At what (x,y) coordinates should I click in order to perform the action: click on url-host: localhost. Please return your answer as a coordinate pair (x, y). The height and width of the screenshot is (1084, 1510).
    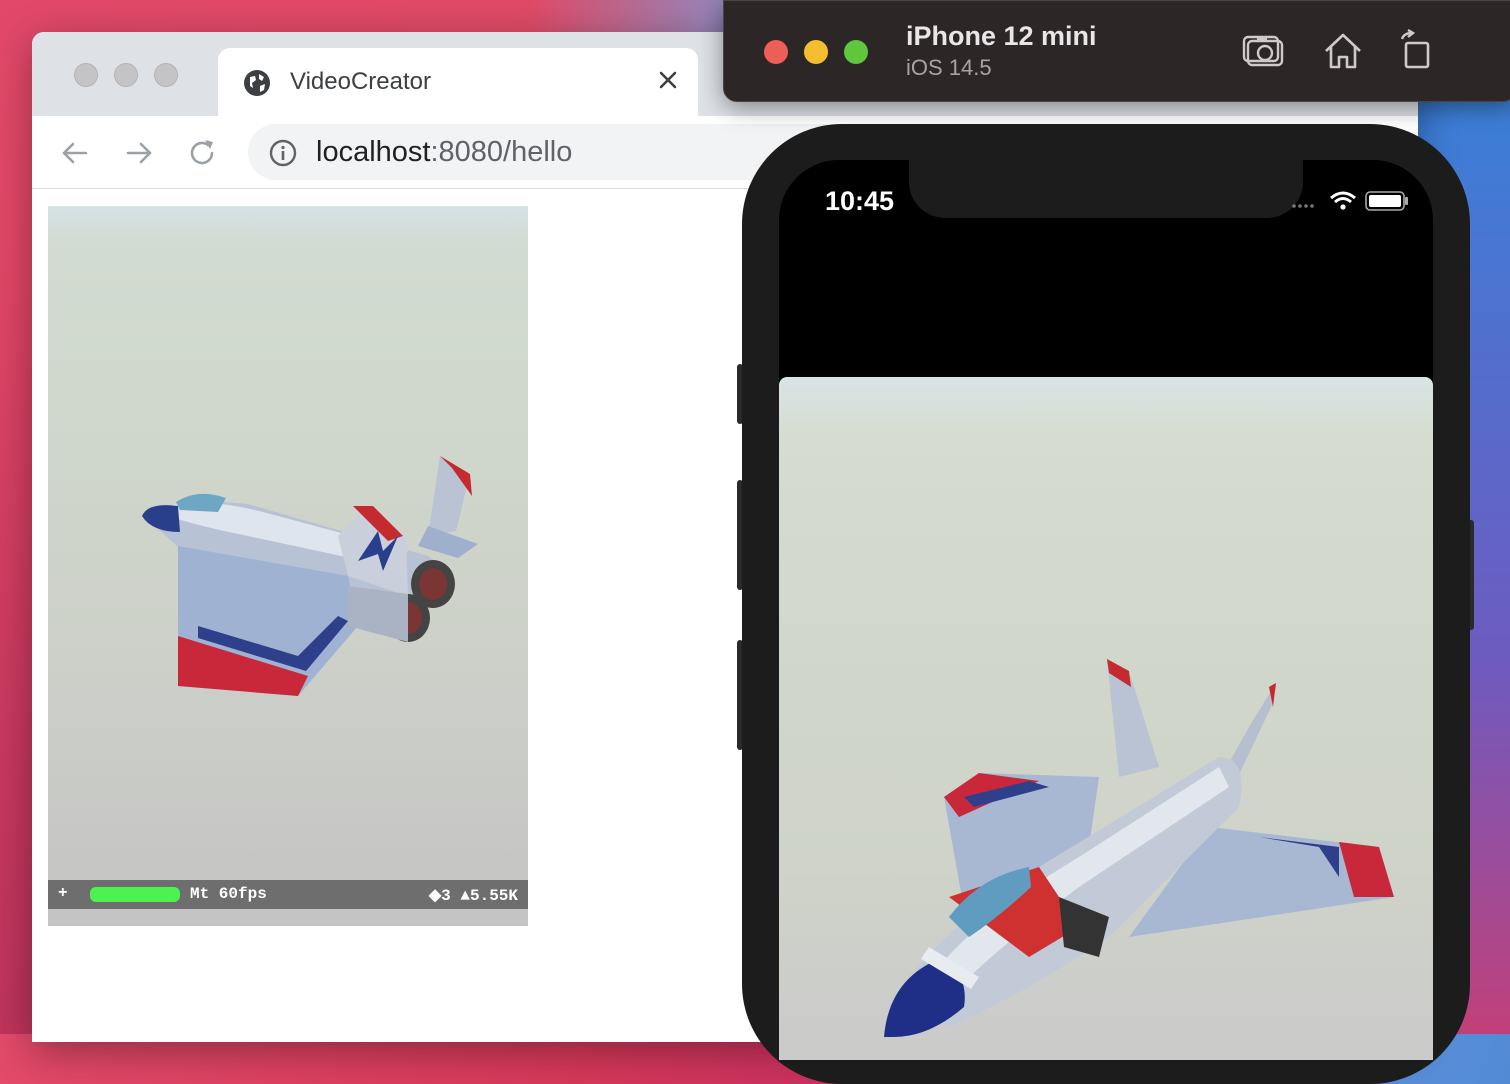
    Looking at the image, I should click on (373, 152).